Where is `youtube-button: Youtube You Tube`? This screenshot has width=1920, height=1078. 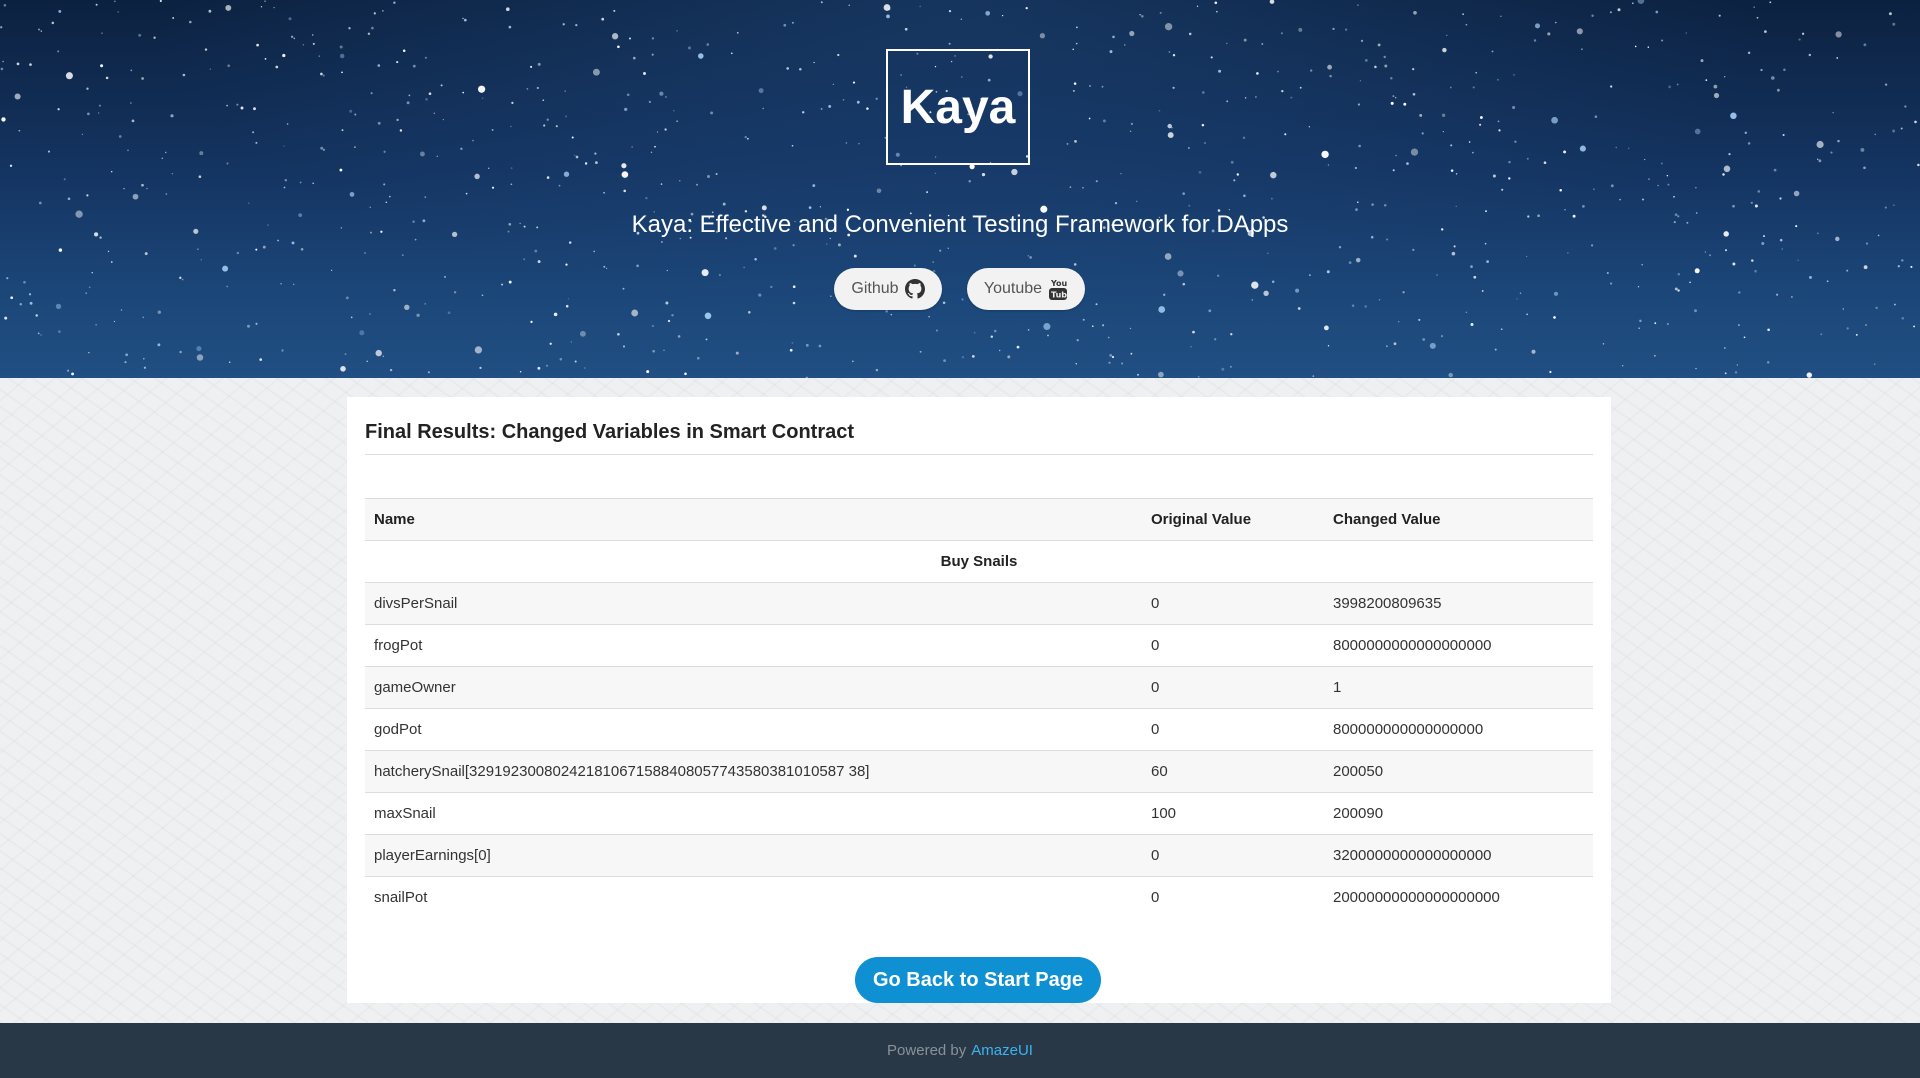 youtube-button: Youtube You Tube is located at coordinates (1026, 289).